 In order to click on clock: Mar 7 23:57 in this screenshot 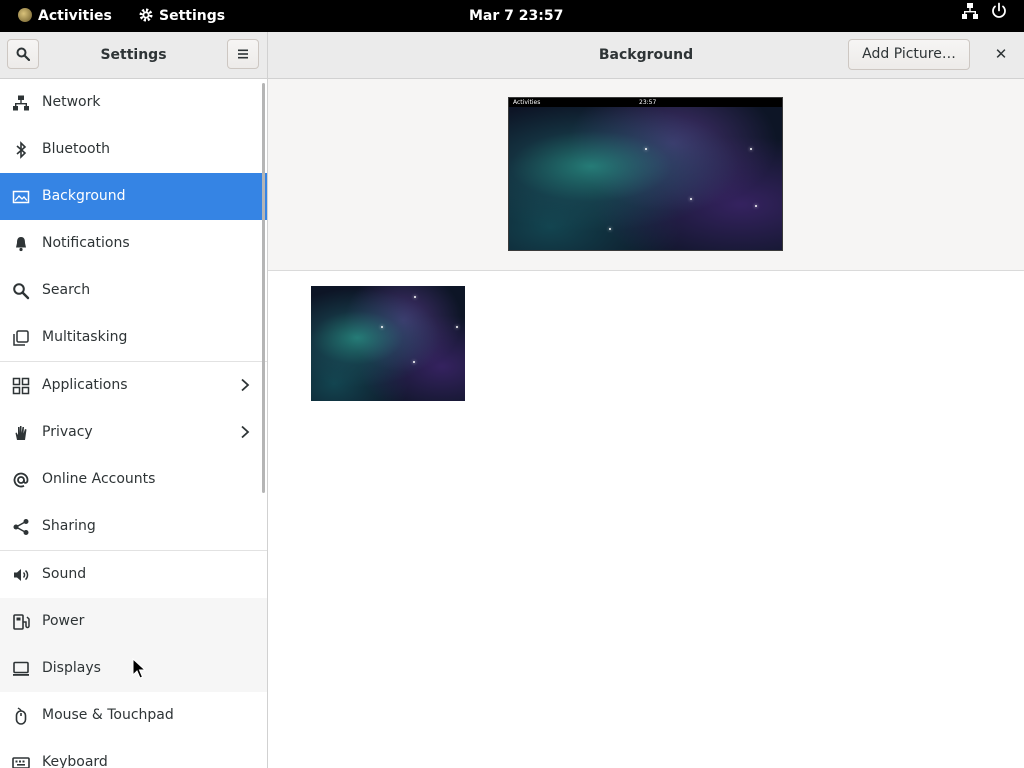, I will do `click(516, 16)`.